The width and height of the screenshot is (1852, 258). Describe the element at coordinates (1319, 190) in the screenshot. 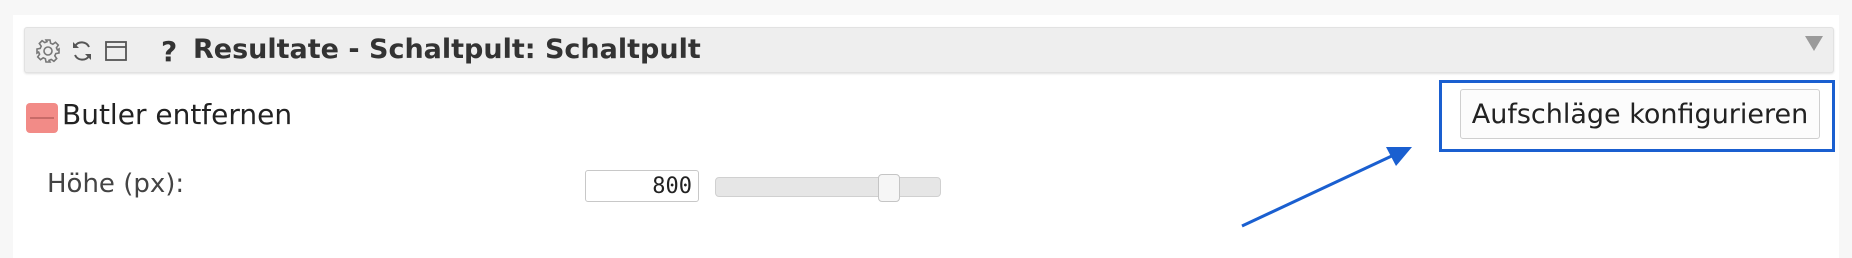

I see `arrow-line` at that location.